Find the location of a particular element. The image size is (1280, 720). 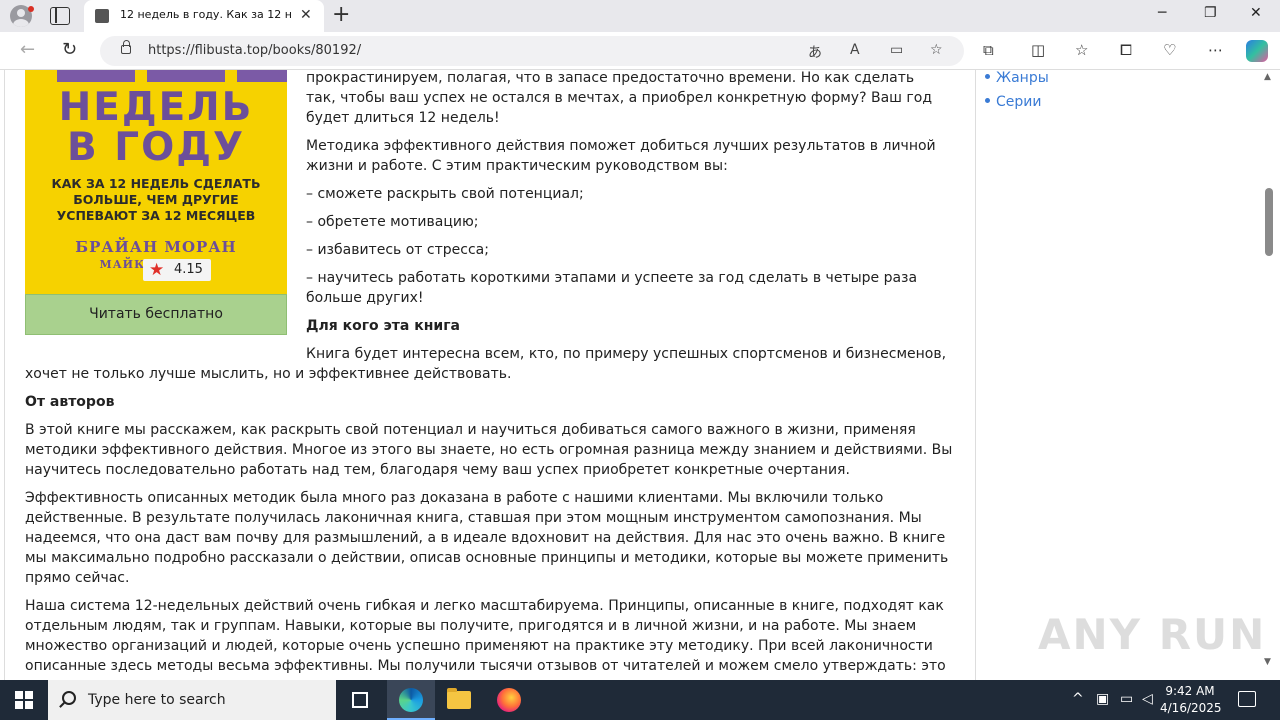

tab-active: 12 недель в году. Как за 12 неде ✕ is located at coordinates (204, 16).